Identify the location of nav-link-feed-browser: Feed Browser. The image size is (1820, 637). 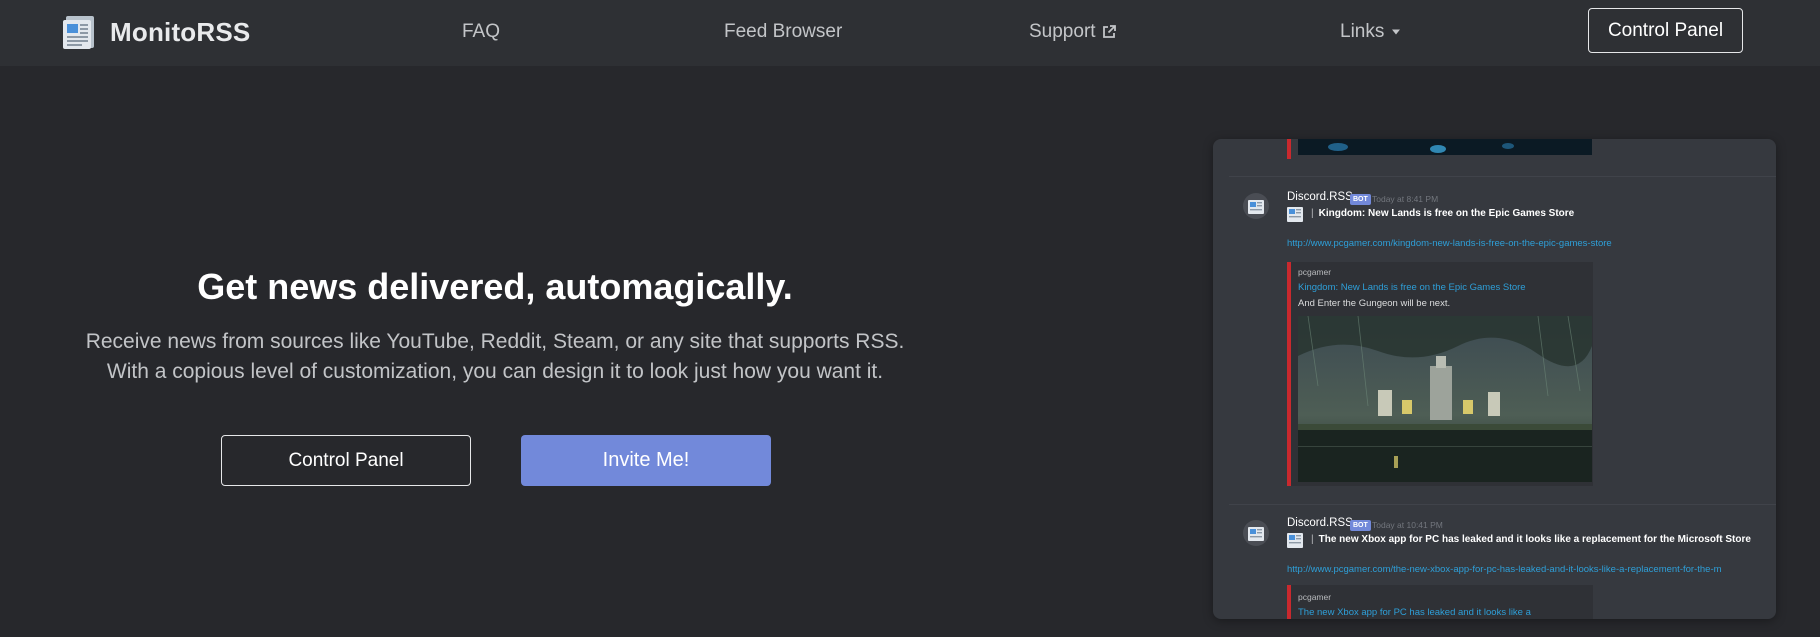
(783, 32).